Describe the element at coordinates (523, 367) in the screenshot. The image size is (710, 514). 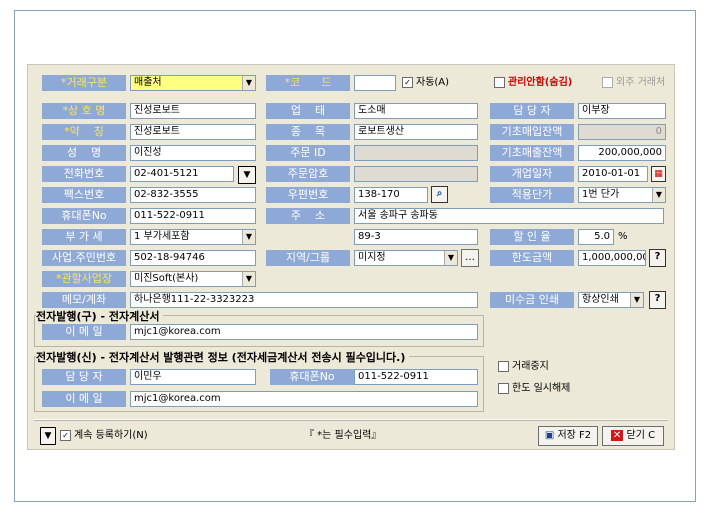
I see `stop-trade-checkbox: 거래중지` at that location.